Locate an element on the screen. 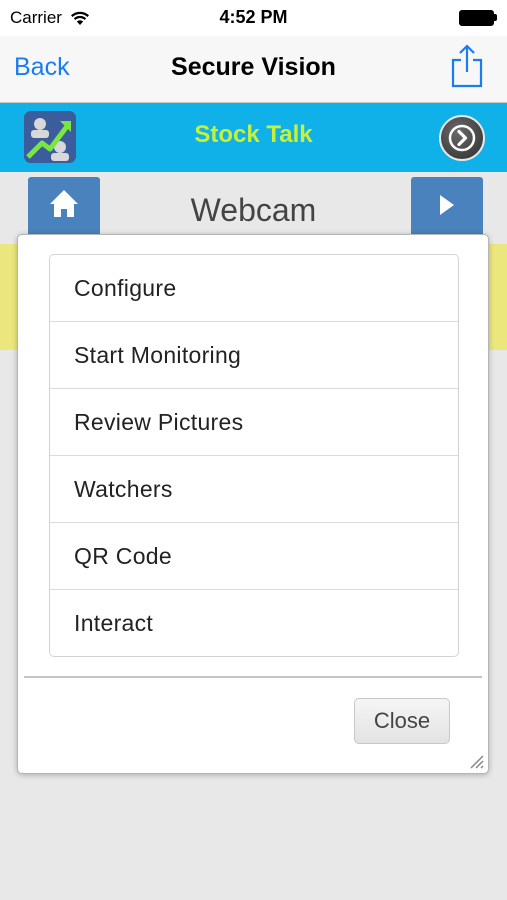 This screenshot has width=507, height=900. close-button: Close is located at coordinates (402, 721).